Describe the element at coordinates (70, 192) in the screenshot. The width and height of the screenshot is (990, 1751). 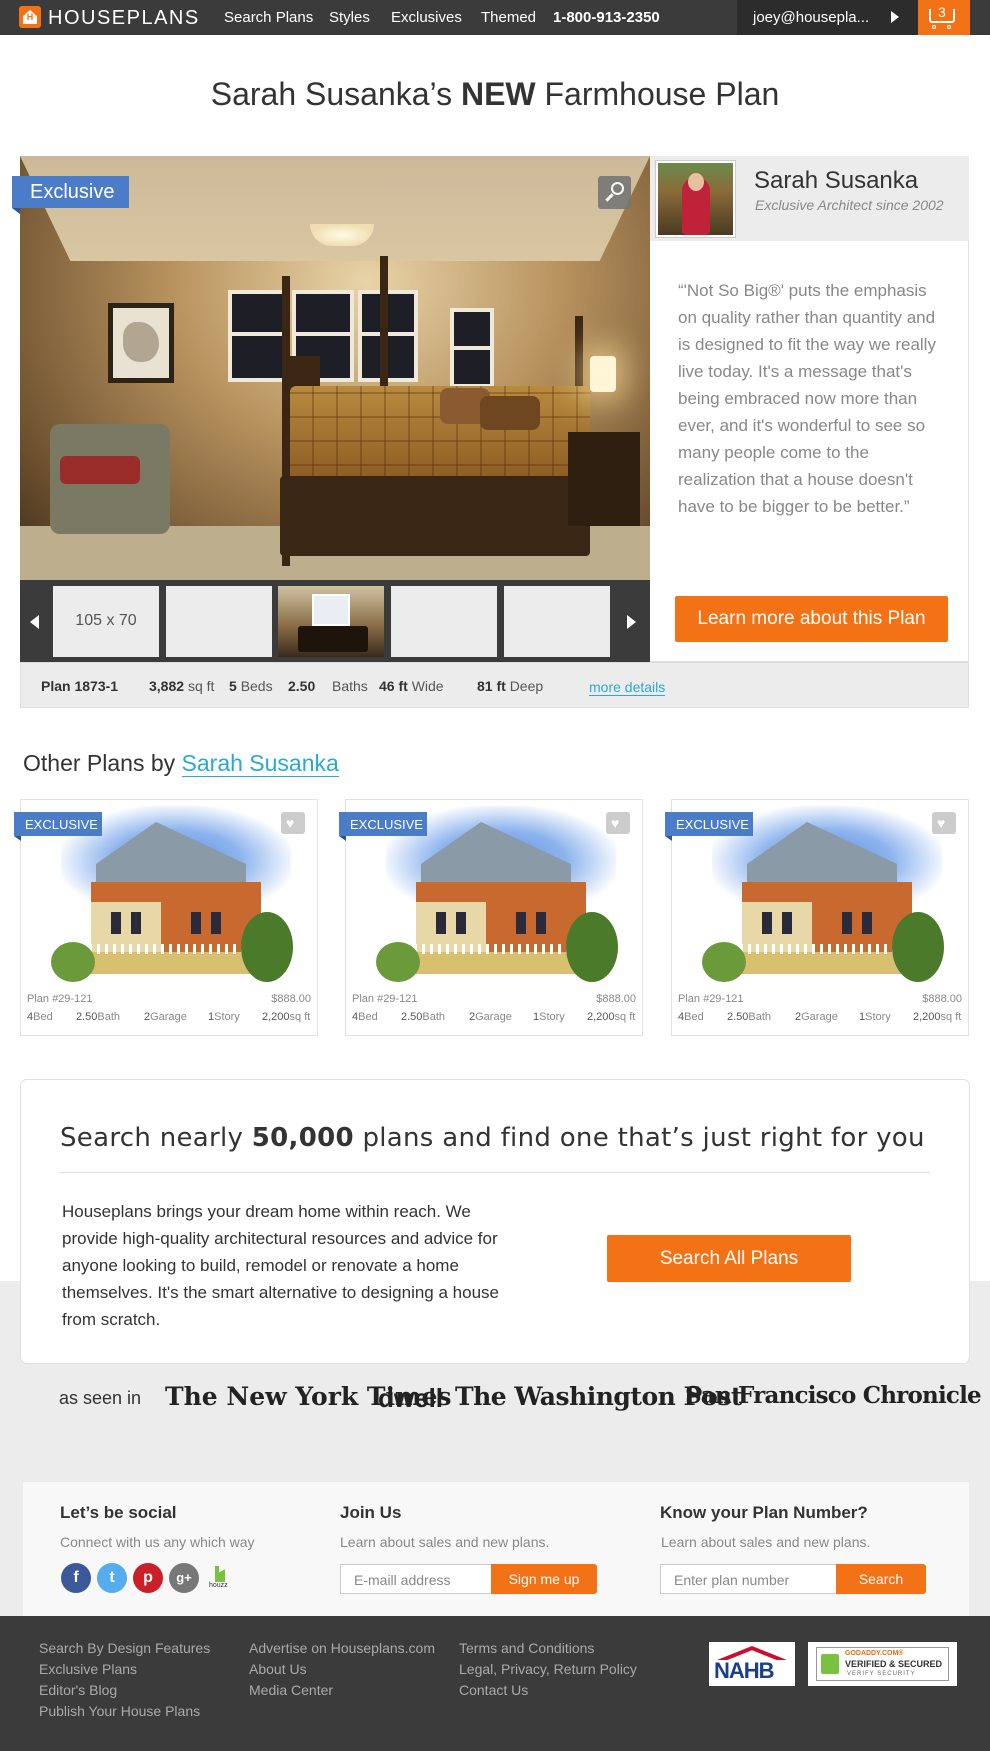
I see `exclusive-badge: Exclusive` at that location.